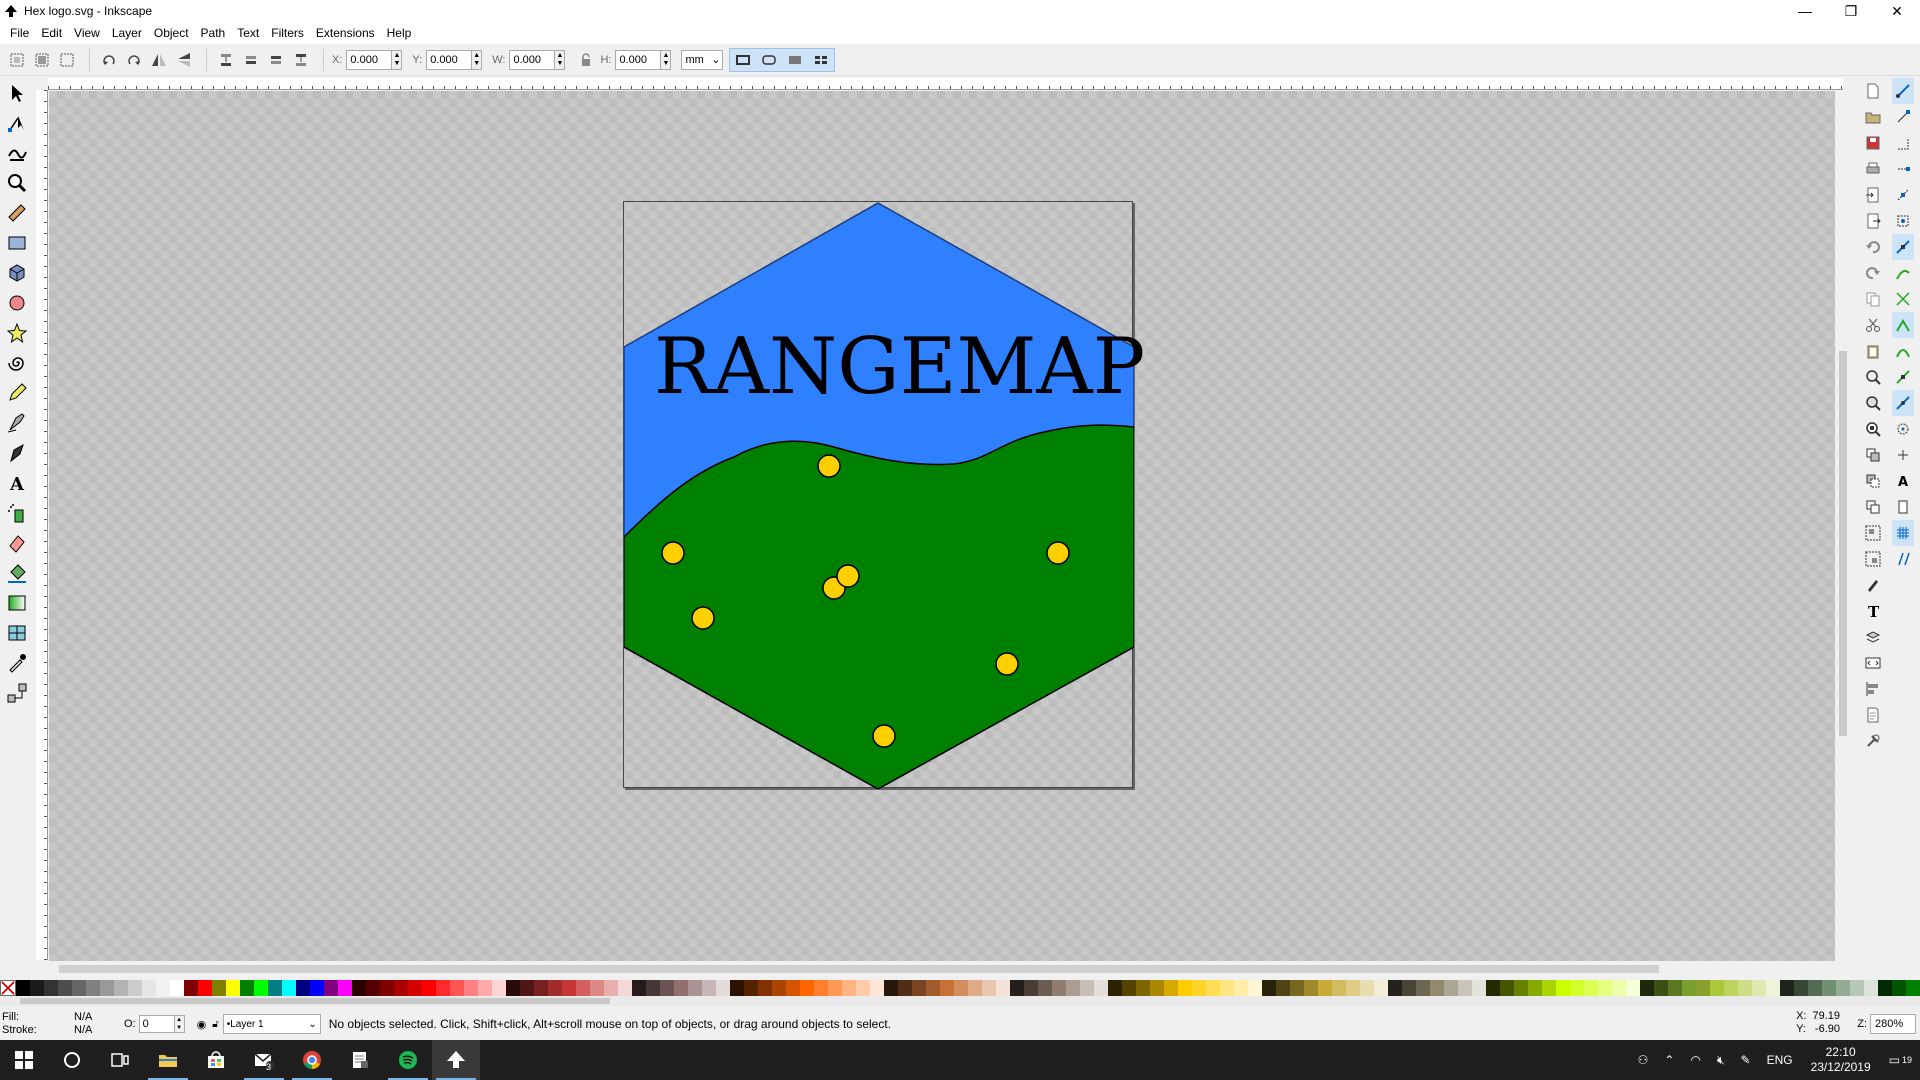 The image size is (1920, 1080). What do you see at coordinates (156, 1024) in the screenshot?
I see `opacity-input` at bounding box center [156, 1024].